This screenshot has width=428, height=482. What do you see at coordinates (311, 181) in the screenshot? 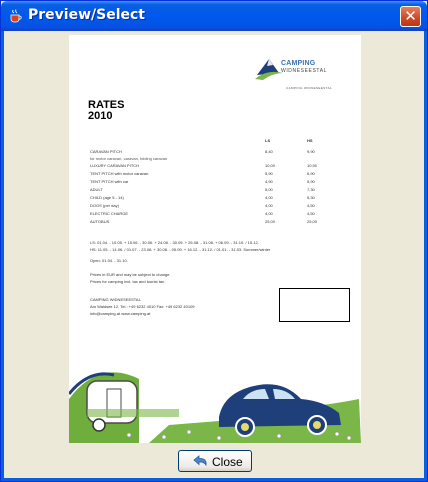
I see `rate-high-season: 5,90` at bounding box center [311, 181].